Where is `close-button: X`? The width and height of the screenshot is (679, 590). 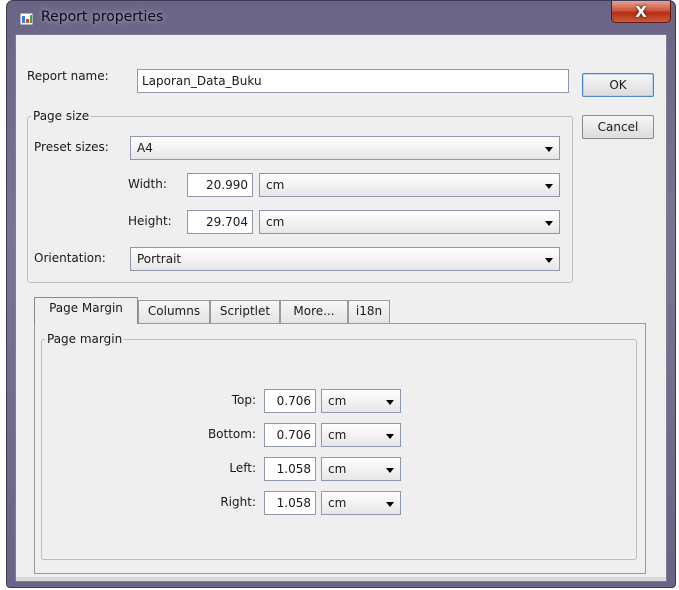
close-button: X is located at coordinates (641, 12).